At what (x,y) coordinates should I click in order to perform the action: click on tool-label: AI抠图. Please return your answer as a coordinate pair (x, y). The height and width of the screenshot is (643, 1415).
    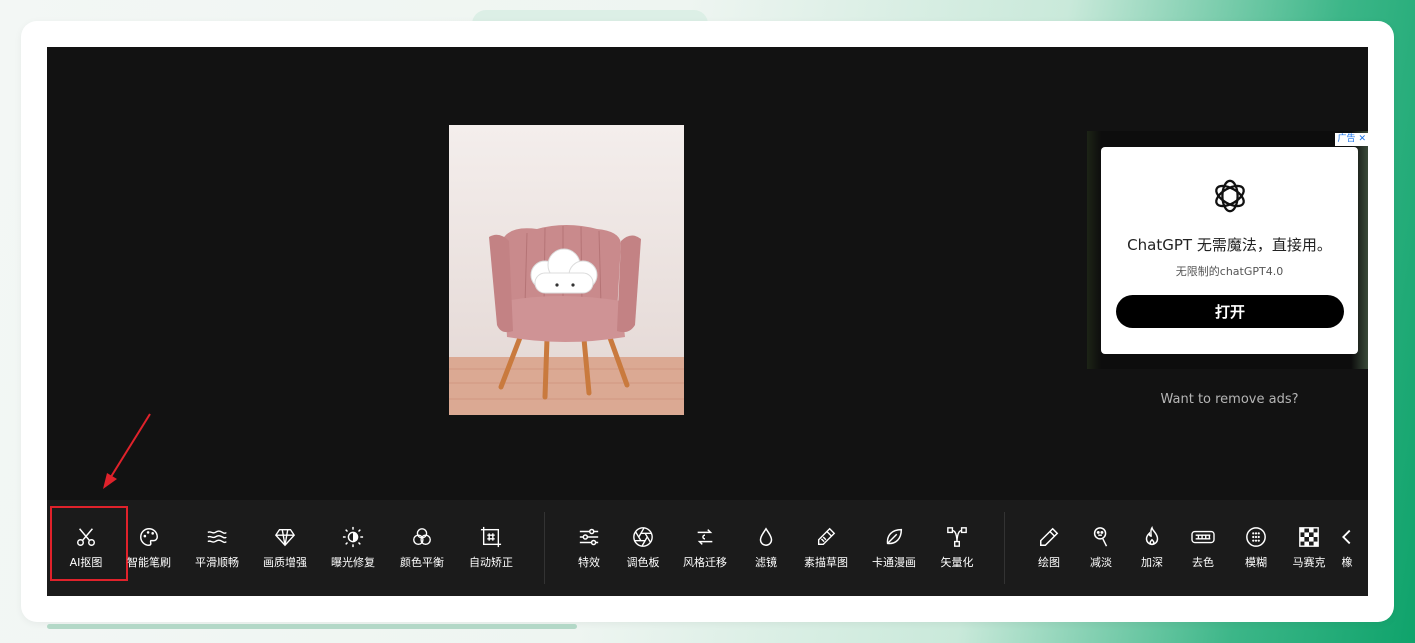
    Looking at the image, I should click on (86, 562).